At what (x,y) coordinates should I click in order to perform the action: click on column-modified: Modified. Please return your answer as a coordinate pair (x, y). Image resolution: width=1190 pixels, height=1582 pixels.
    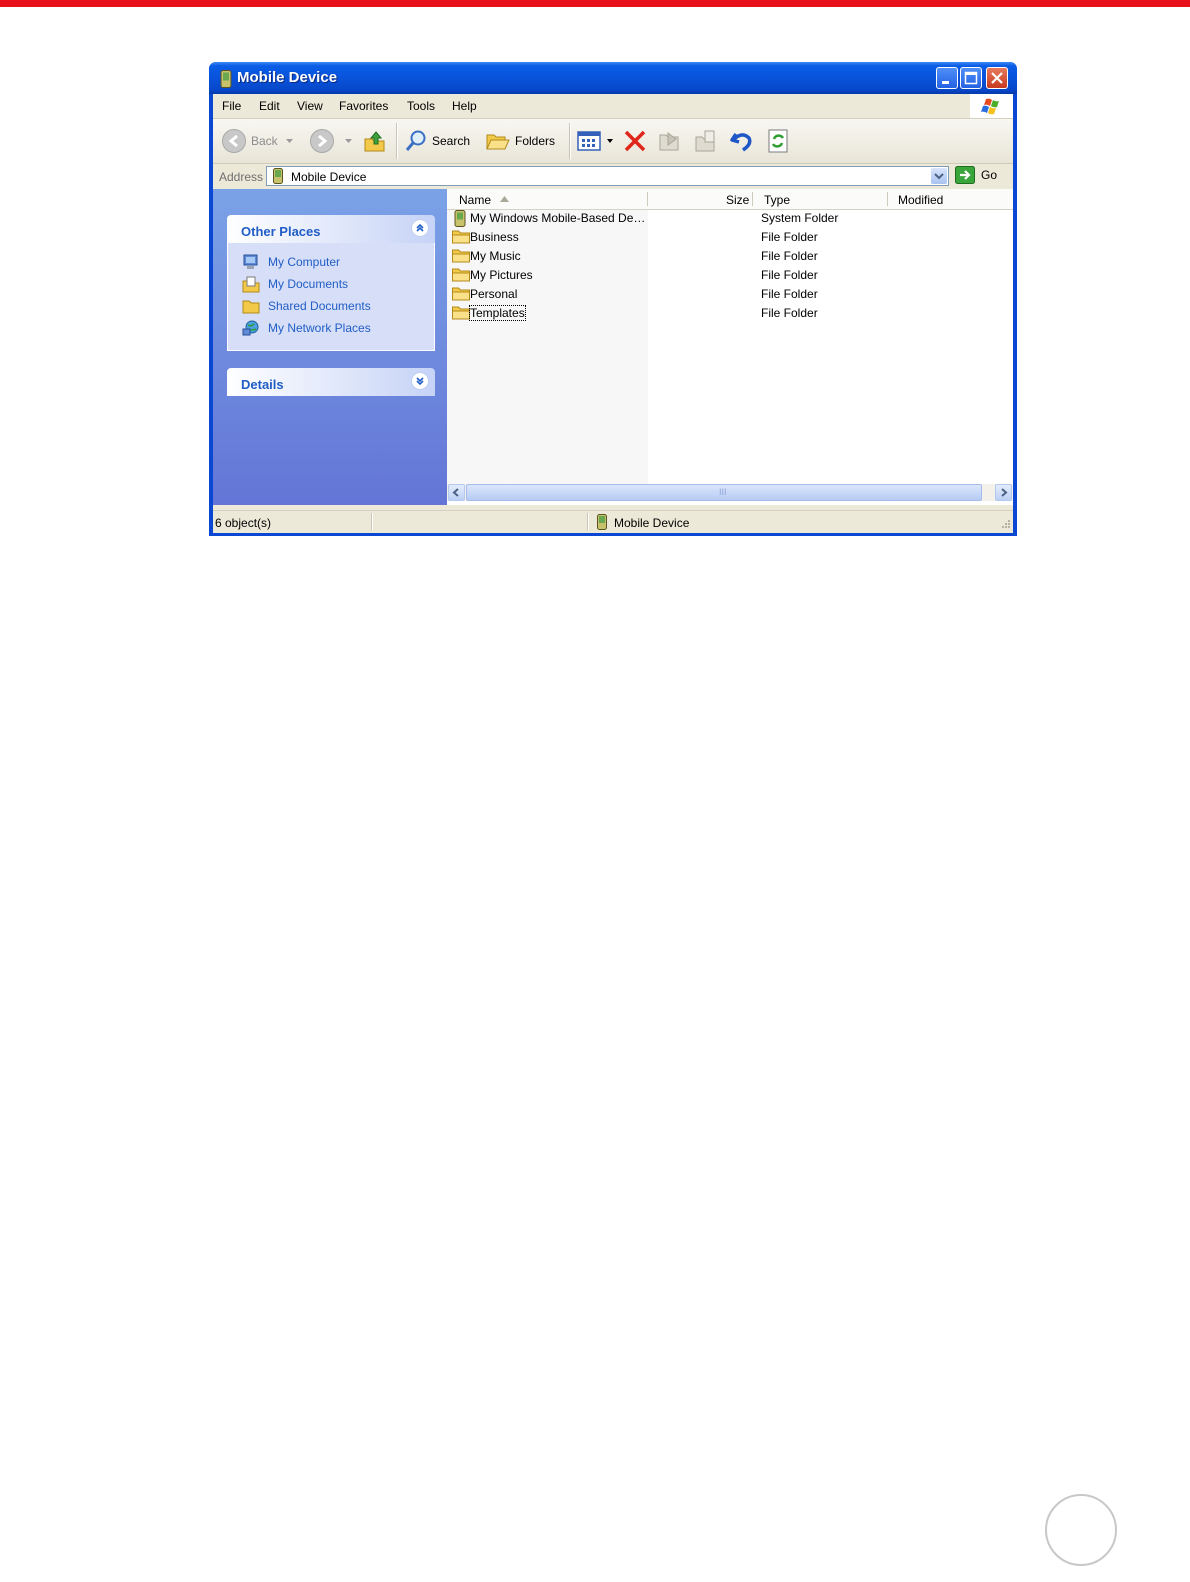
    Looking at the image, I should click on (920, 200).